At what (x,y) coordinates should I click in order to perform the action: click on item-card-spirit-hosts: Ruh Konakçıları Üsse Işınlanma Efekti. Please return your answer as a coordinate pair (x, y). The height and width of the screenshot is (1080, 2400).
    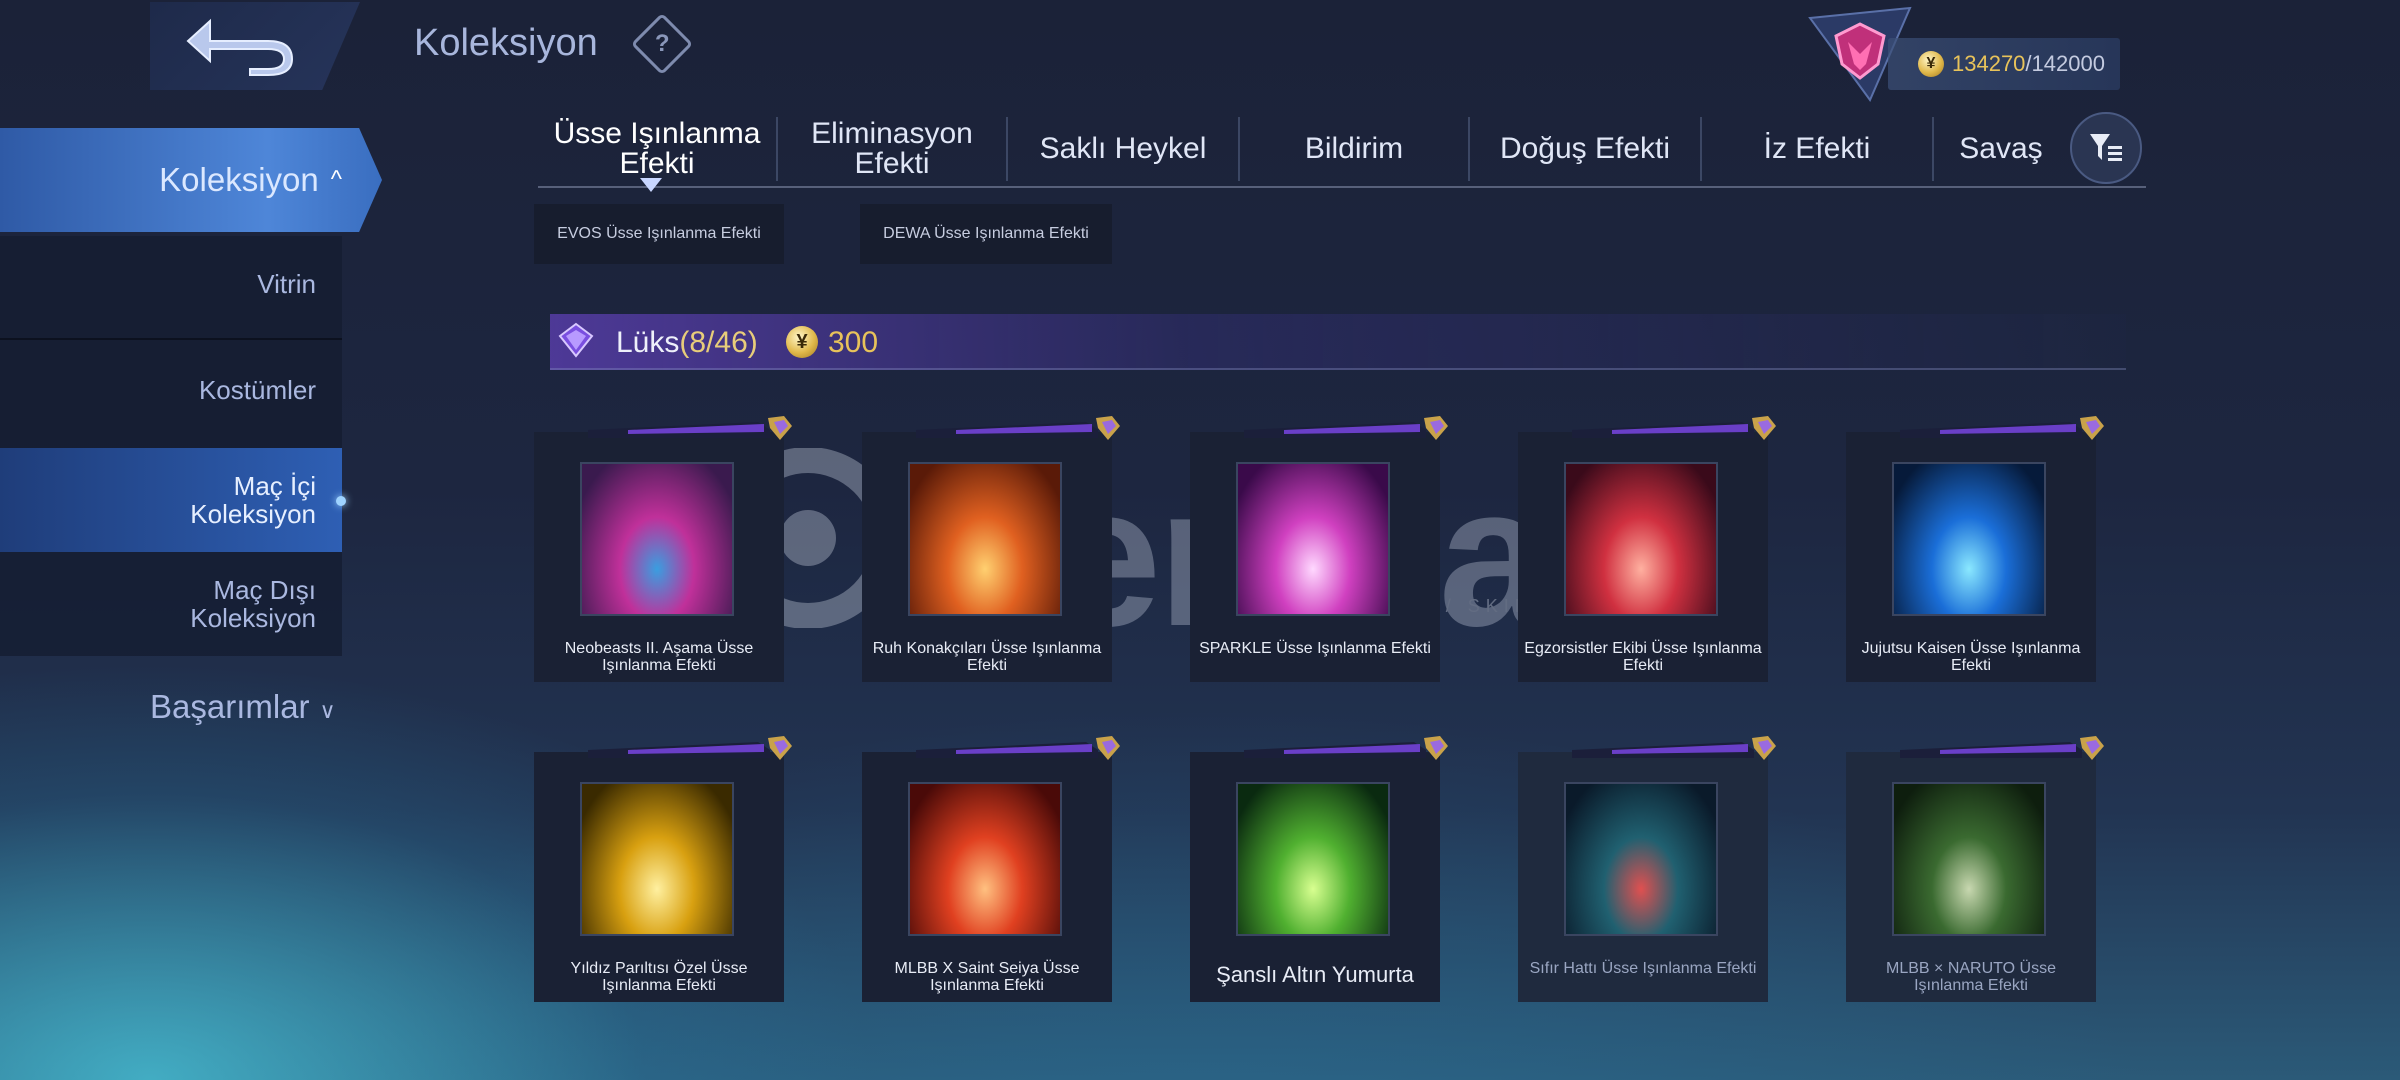
    Looking at the image, I should click on (991, 549).